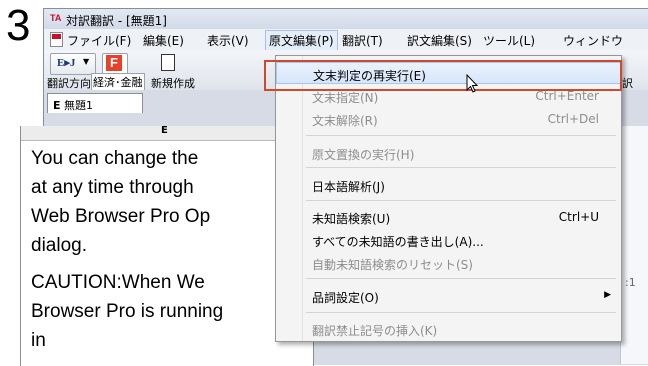 This screenshot has width=648, height=366. I want to click on menu-item-insert-no-translate: 翻訳禁止記号の挿入(K), so click(448, 329).